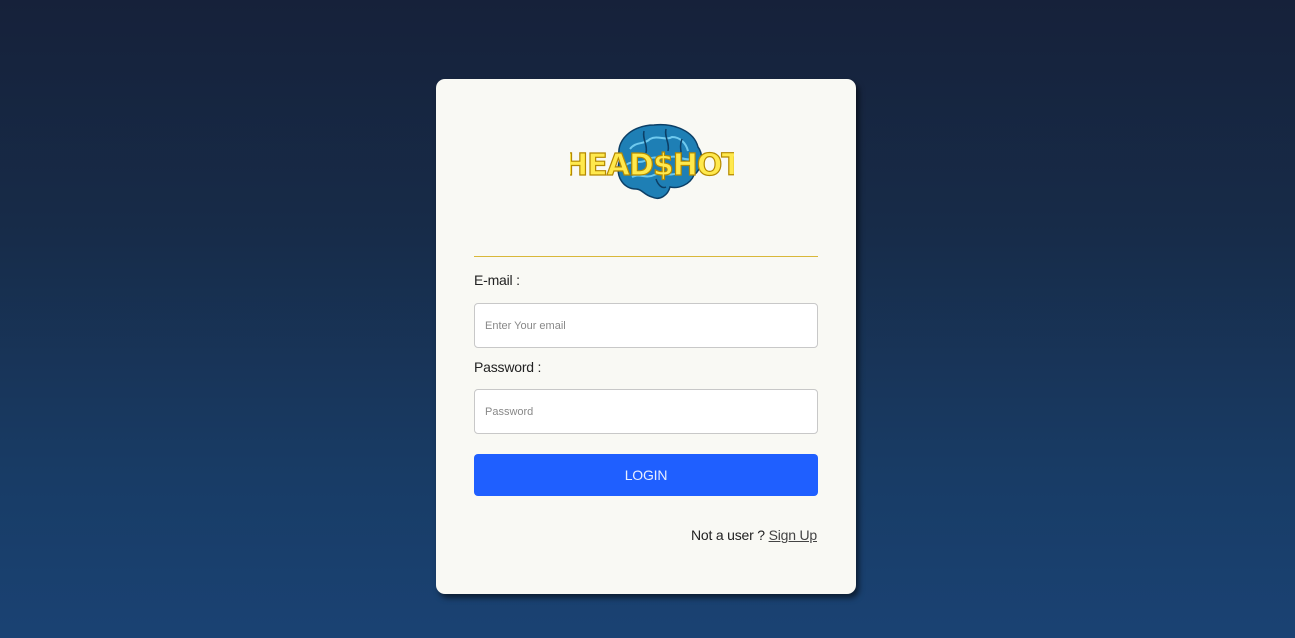 The image size is (1295, 638). Describe the element at coordinates (646, 256) in the screenshot. I see `divider` at that location.